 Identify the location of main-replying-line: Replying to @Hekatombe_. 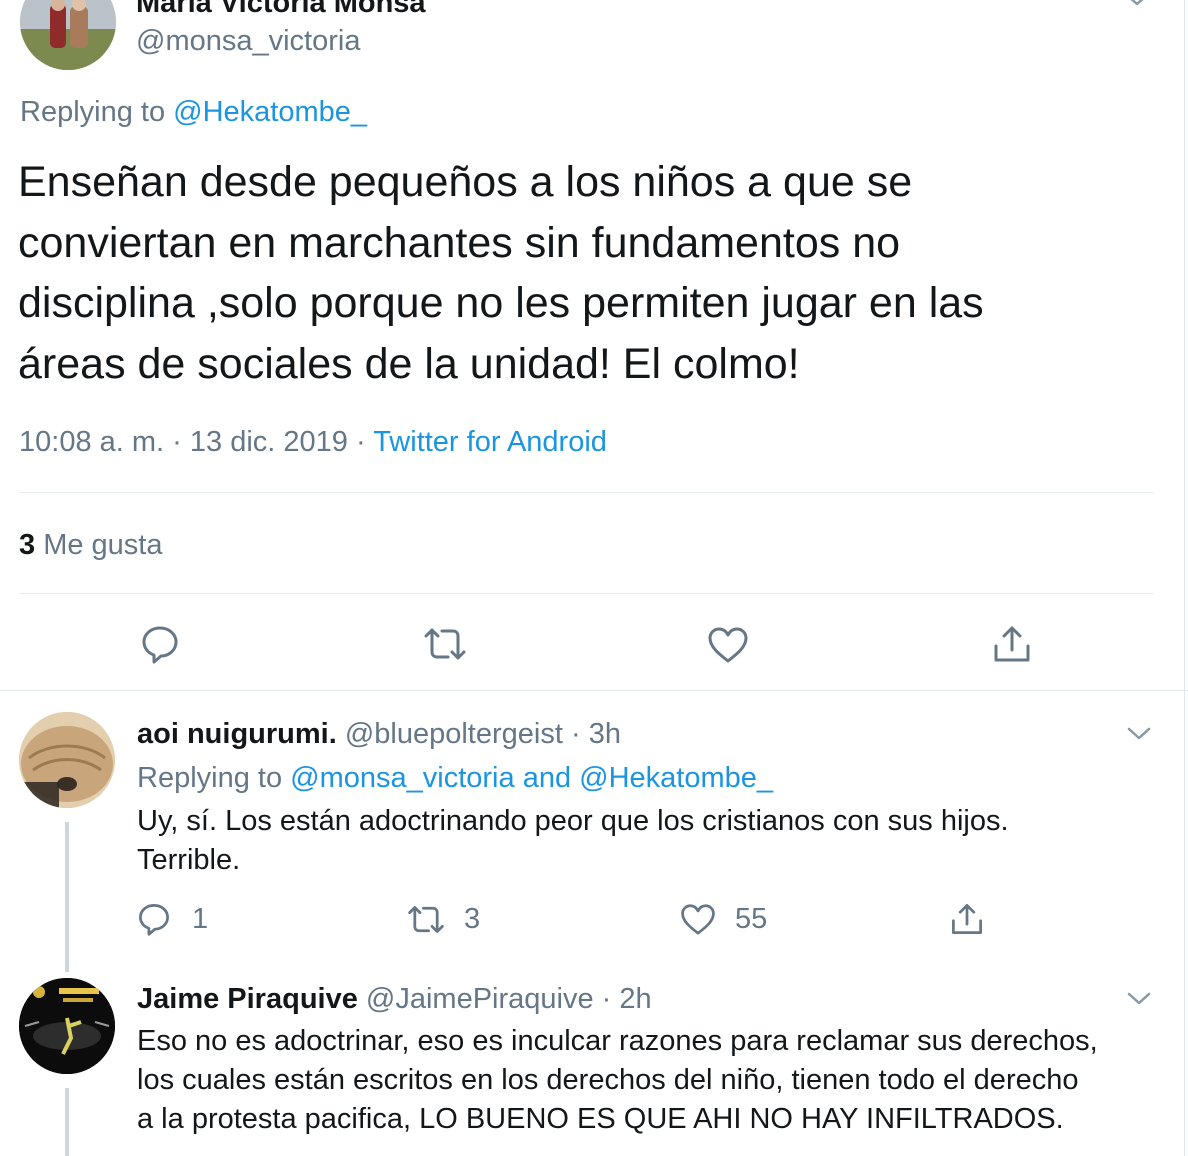
(193, 112).